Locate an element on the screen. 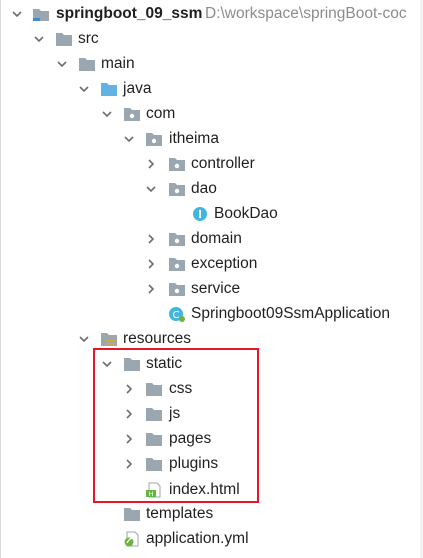 The image size is (423, 558). tree-label-main: main is located at coordinates (118, 63).